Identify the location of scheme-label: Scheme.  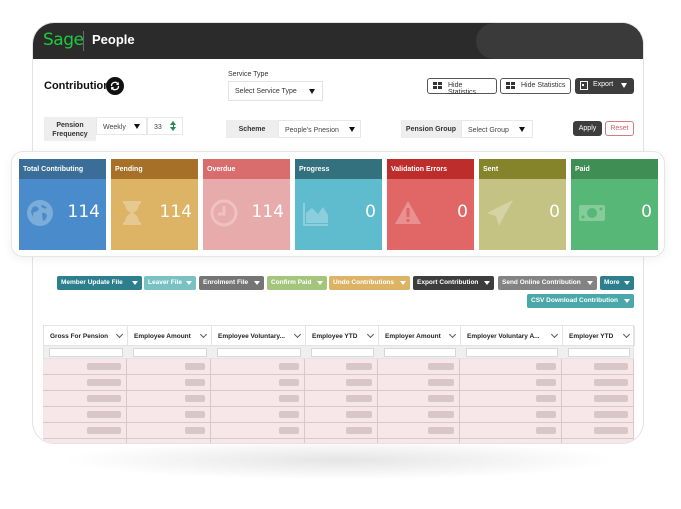
(252, 129).